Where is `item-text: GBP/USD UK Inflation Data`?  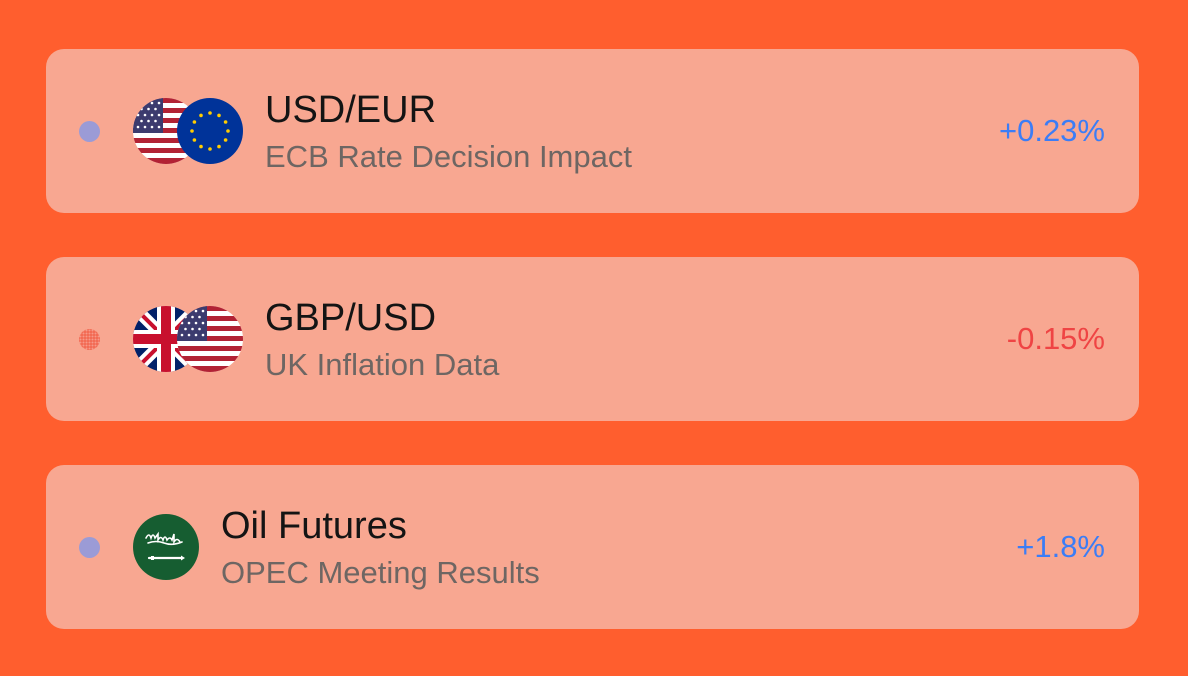
item-text: GBP/USD UK Inflation Data is located at coordinates (382, 340).